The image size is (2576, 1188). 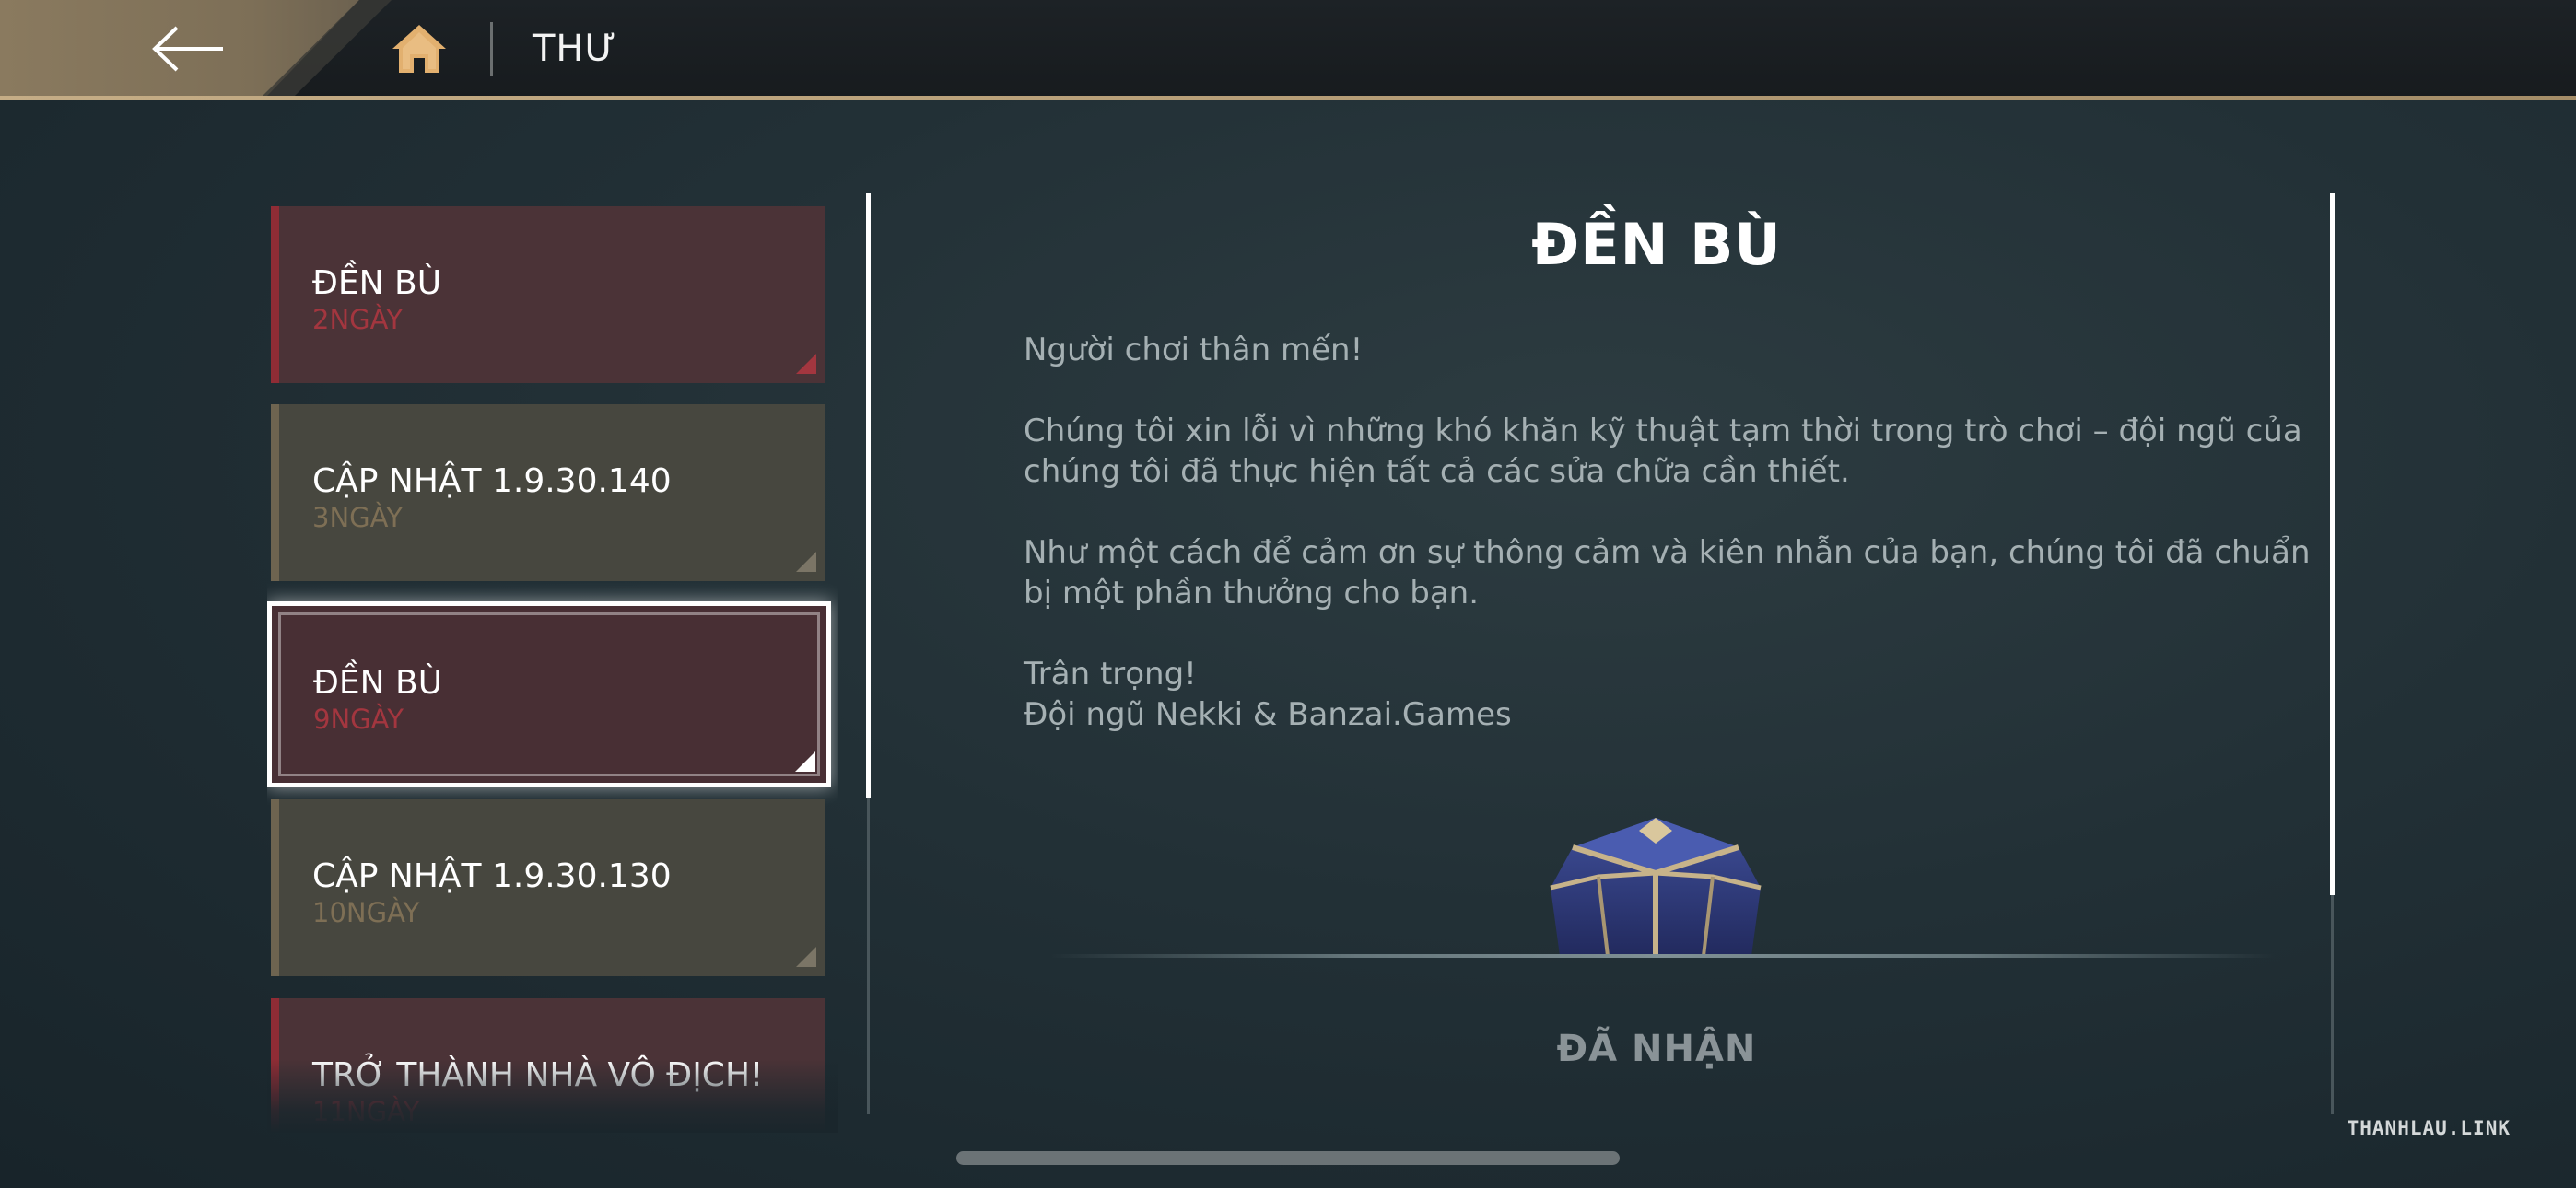 I want to click on home-button, so click(x=419, y=48).